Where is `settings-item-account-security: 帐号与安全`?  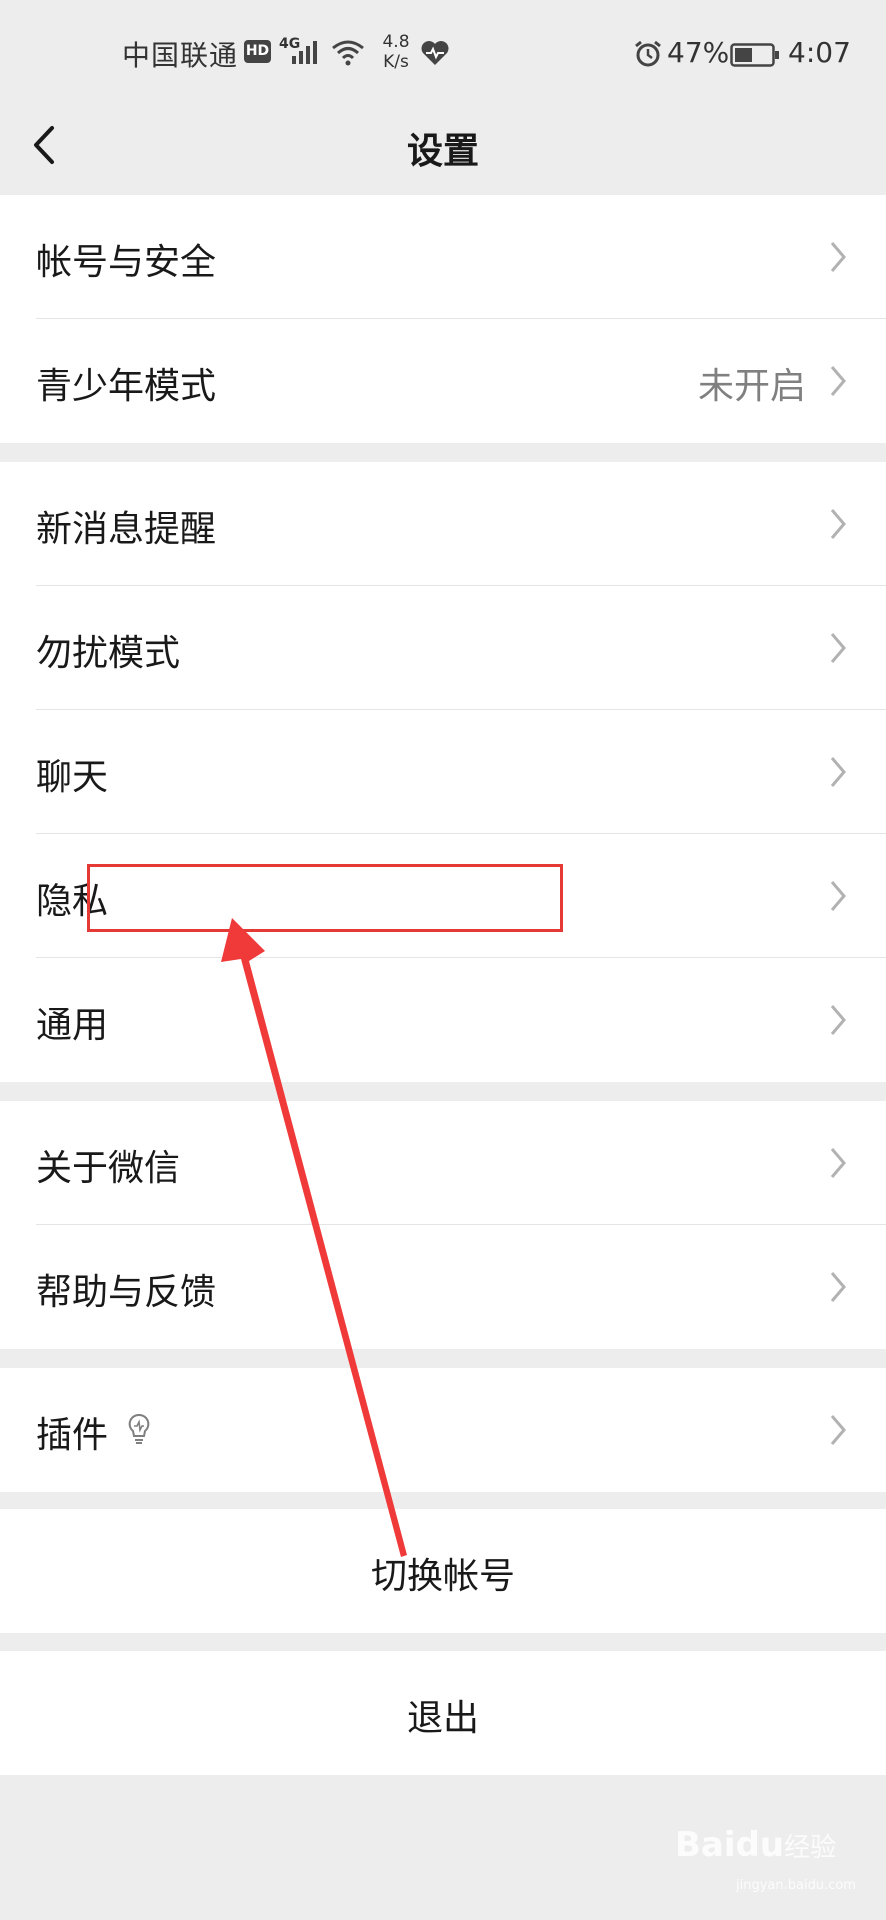 settings-item-account-security: 帐号与安全 is located at coordinates (443, 257).